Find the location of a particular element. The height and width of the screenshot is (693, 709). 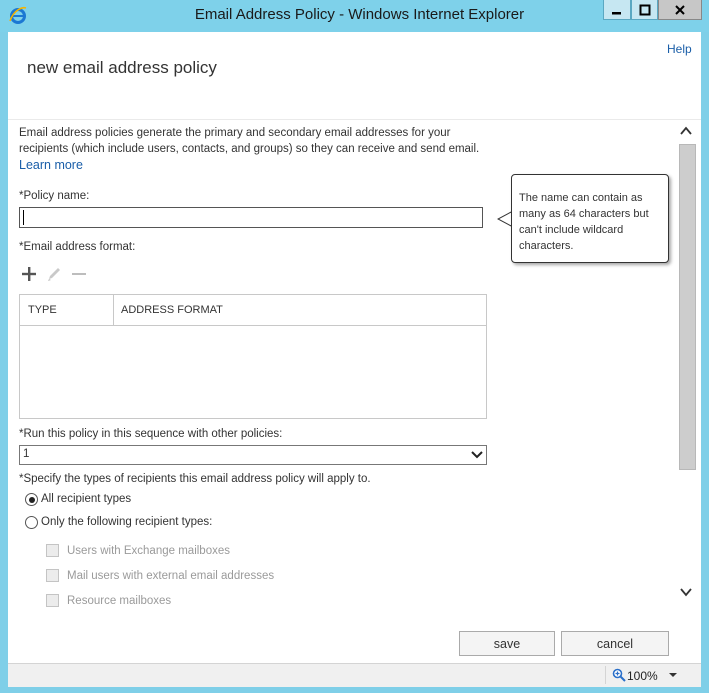

radio-all-recipients-label: All recipient types is located at coordinates (86, 499).